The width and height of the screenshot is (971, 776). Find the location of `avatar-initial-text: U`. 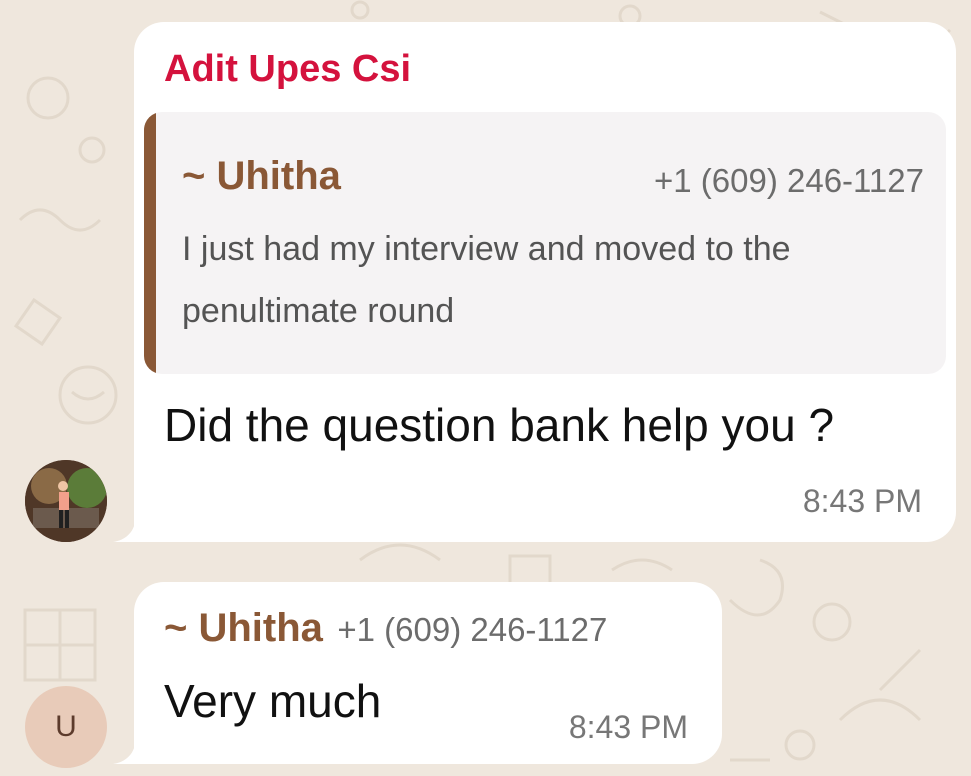

avatar-initial-text: U is located at coordinates (66, 726).